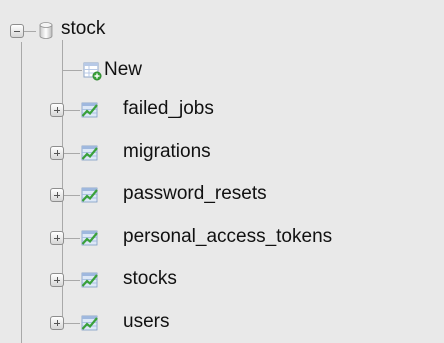  Describe the element at coordinates (168, 109) in the screenshot. I see `table-name: failed_jobs` at that location.